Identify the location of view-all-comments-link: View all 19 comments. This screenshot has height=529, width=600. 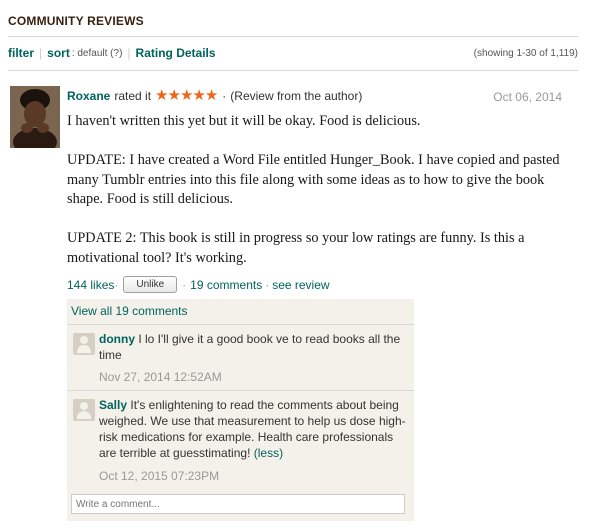
(129, 311).